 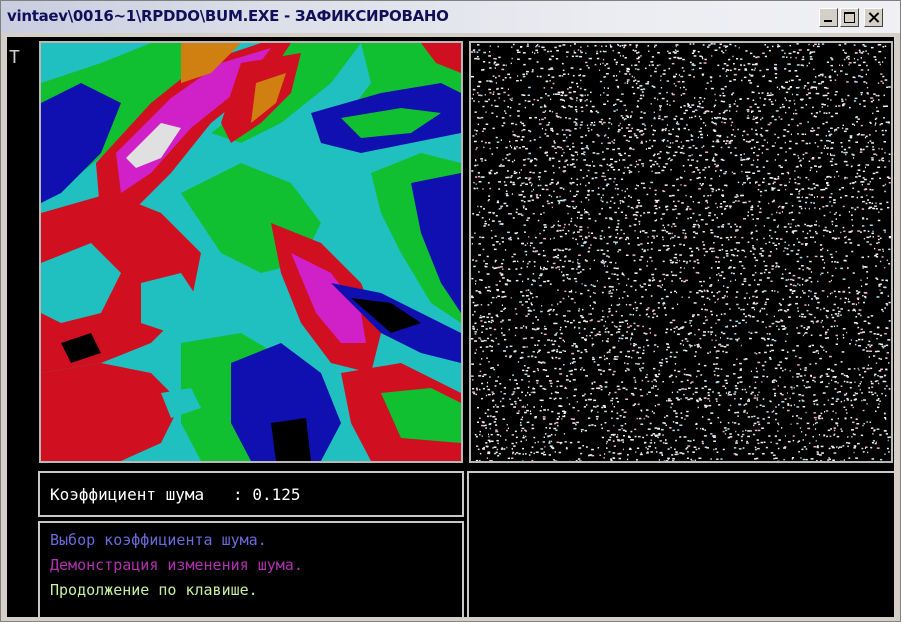 What do you see at coordinates (158, 540) in the screenshot?
I see `menu-item-select-coefficient: Выбор коэффициента шума.` at bounding box center [158, 540].